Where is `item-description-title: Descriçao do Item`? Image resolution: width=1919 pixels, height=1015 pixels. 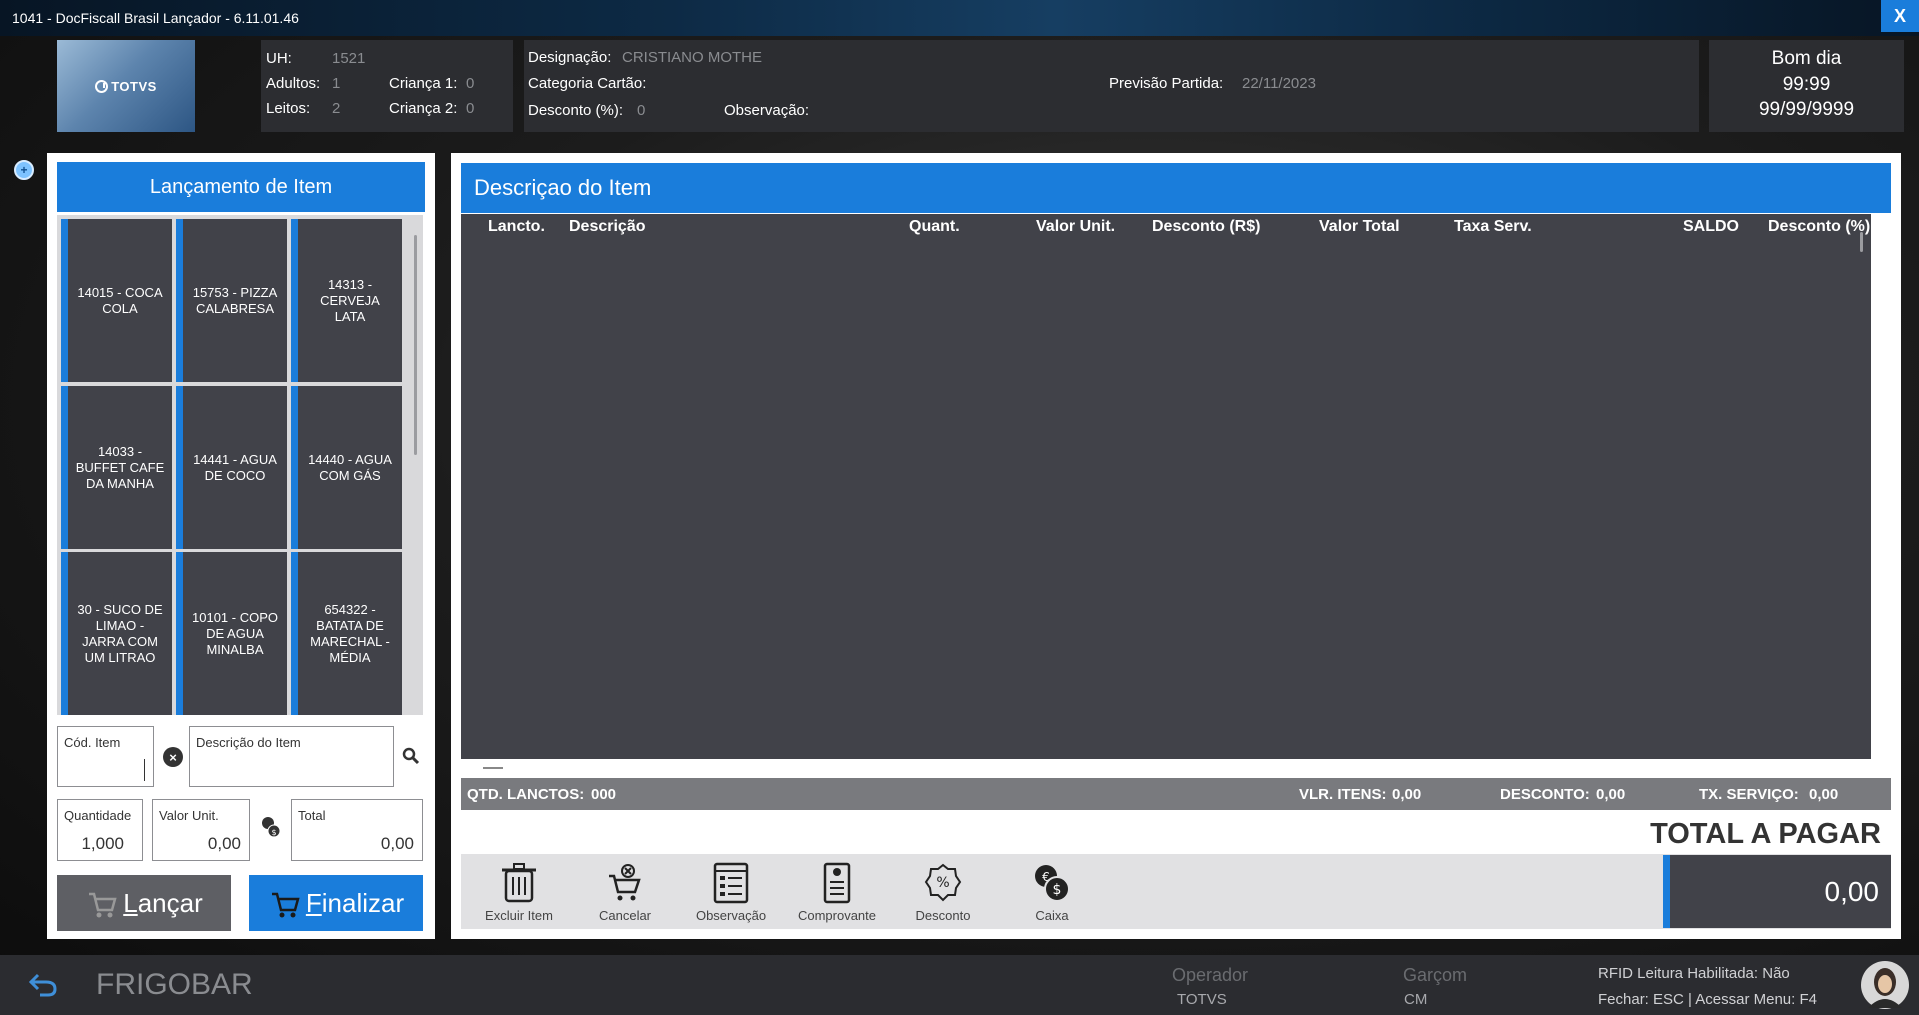
item-description-title: Descriçao do Item is located at coordinates (563, 187).